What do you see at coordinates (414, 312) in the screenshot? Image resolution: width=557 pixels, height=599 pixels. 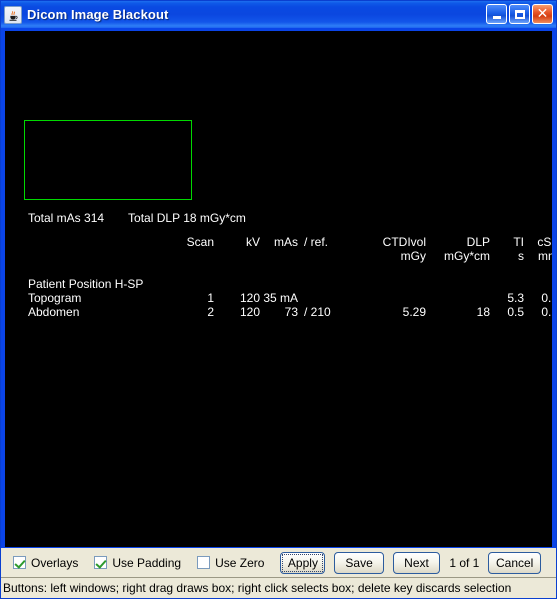 I see `row-ctdivol: 5.29` at bounding box center [414, 312].